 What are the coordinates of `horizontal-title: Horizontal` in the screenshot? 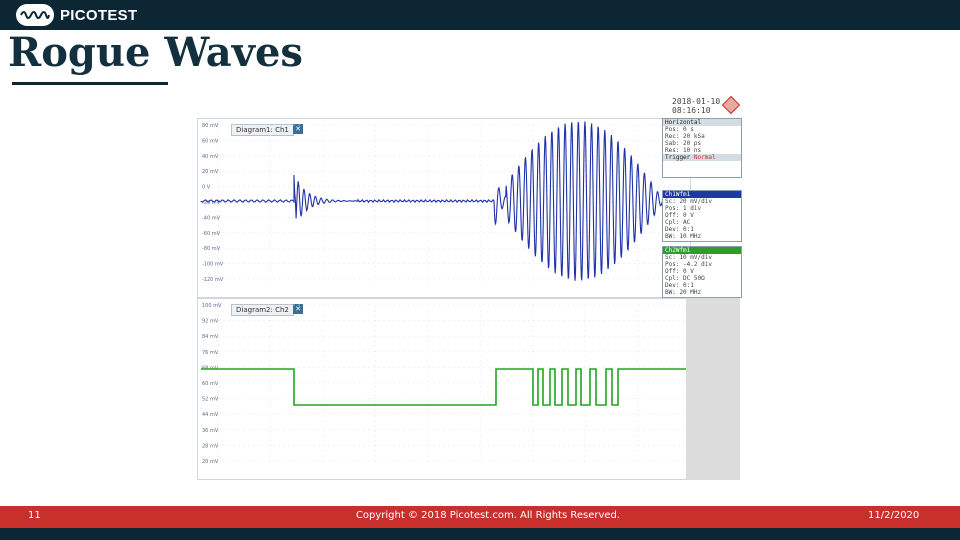 It's located at (702, 122).